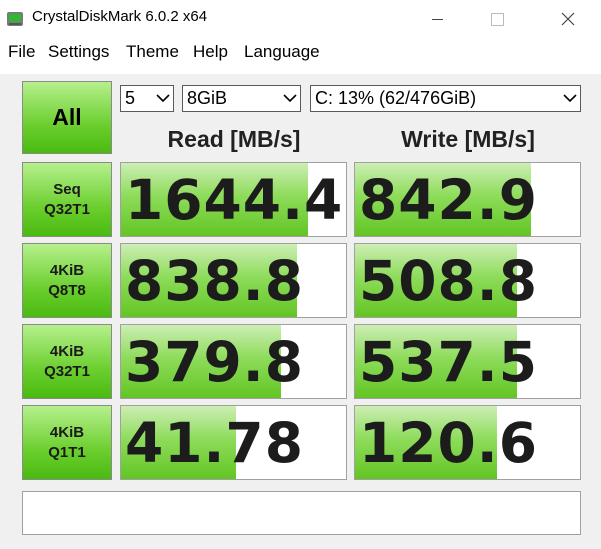 This screenshot has width=601, height=549. Describe the element at coordinates (15, 19) in the screenshot. I see `app-icon` at that location.